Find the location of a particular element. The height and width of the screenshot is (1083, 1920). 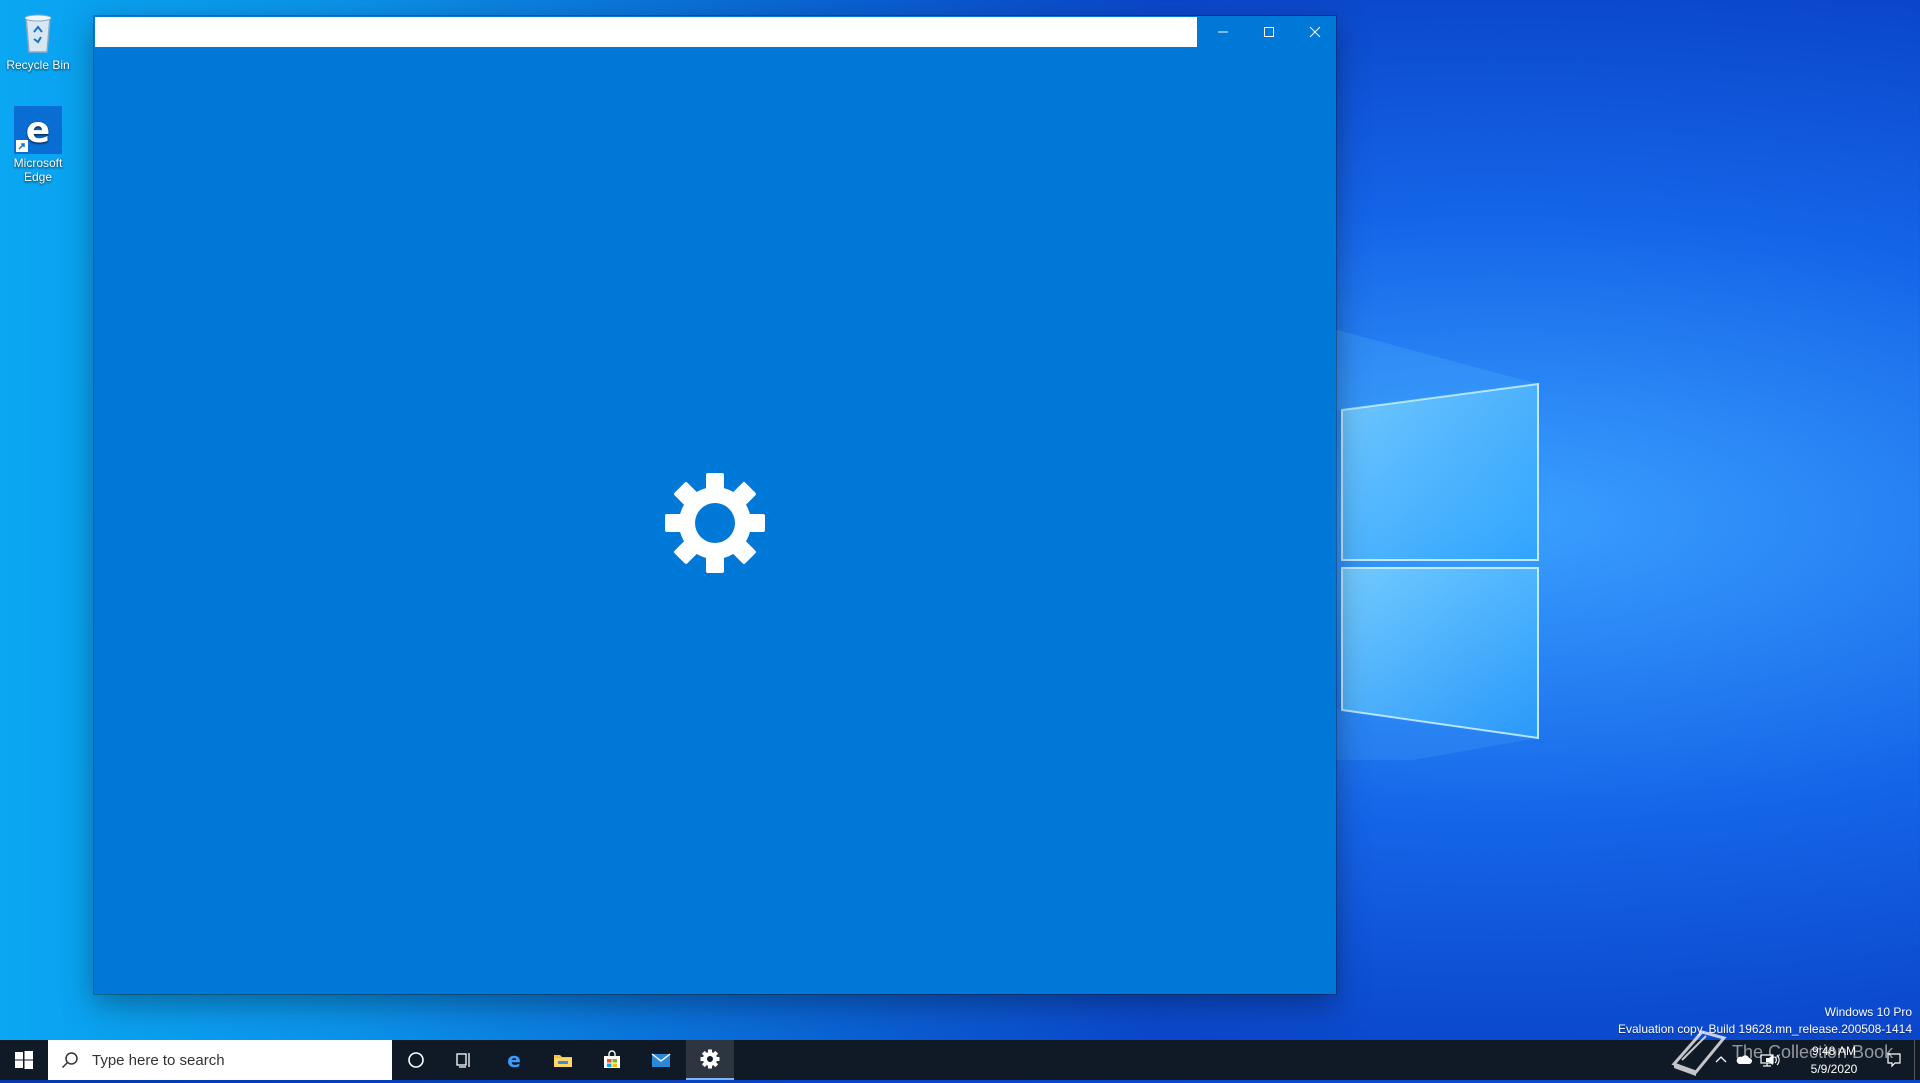

watermark-edition: Windows 10 Pro is located at coordinates (1868, 1012).